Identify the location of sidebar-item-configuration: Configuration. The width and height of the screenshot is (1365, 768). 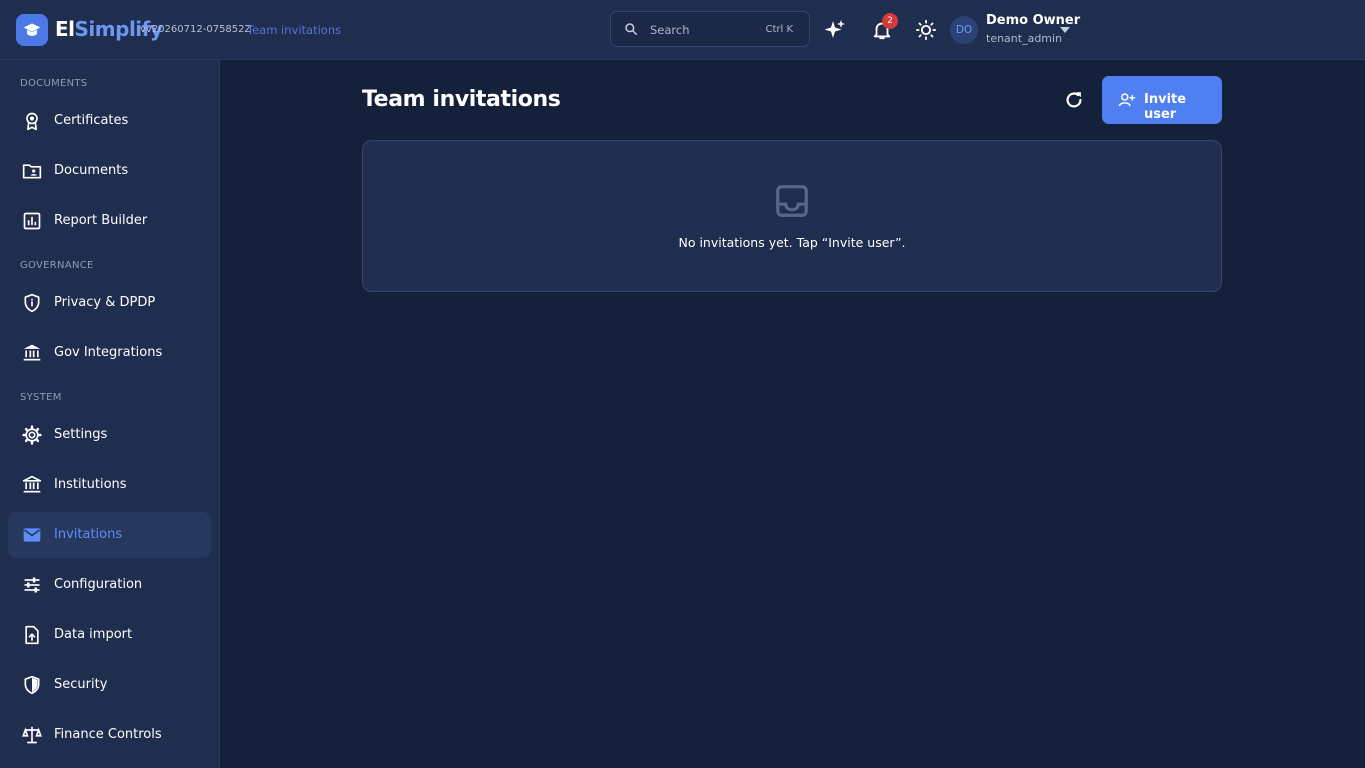
(109, 585).